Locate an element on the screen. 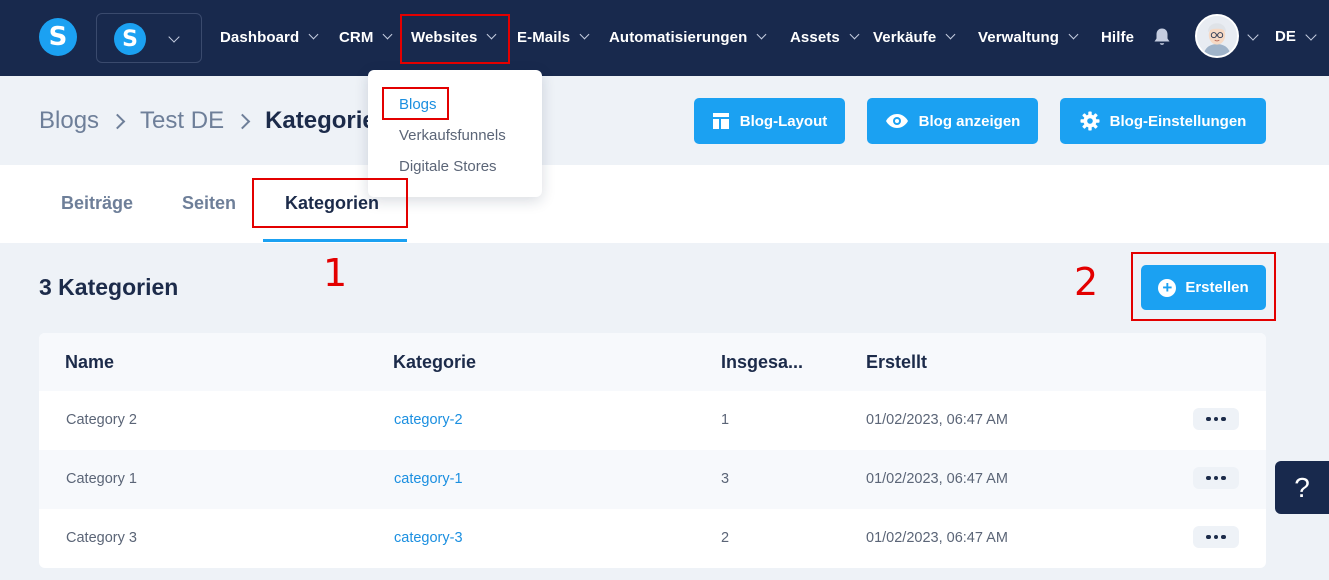 The height and width of the screenshot is (580, 1329). annotation-step-1: 1 is located at coordinates (335, 273).